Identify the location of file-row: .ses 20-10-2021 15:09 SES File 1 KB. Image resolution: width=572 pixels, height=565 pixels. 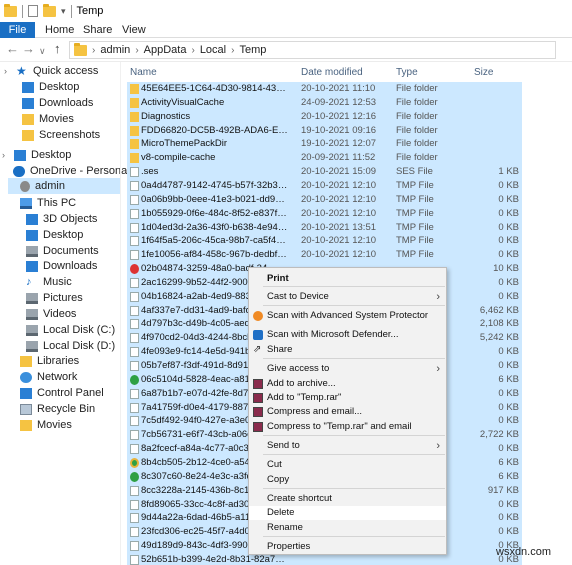
(324, 172).